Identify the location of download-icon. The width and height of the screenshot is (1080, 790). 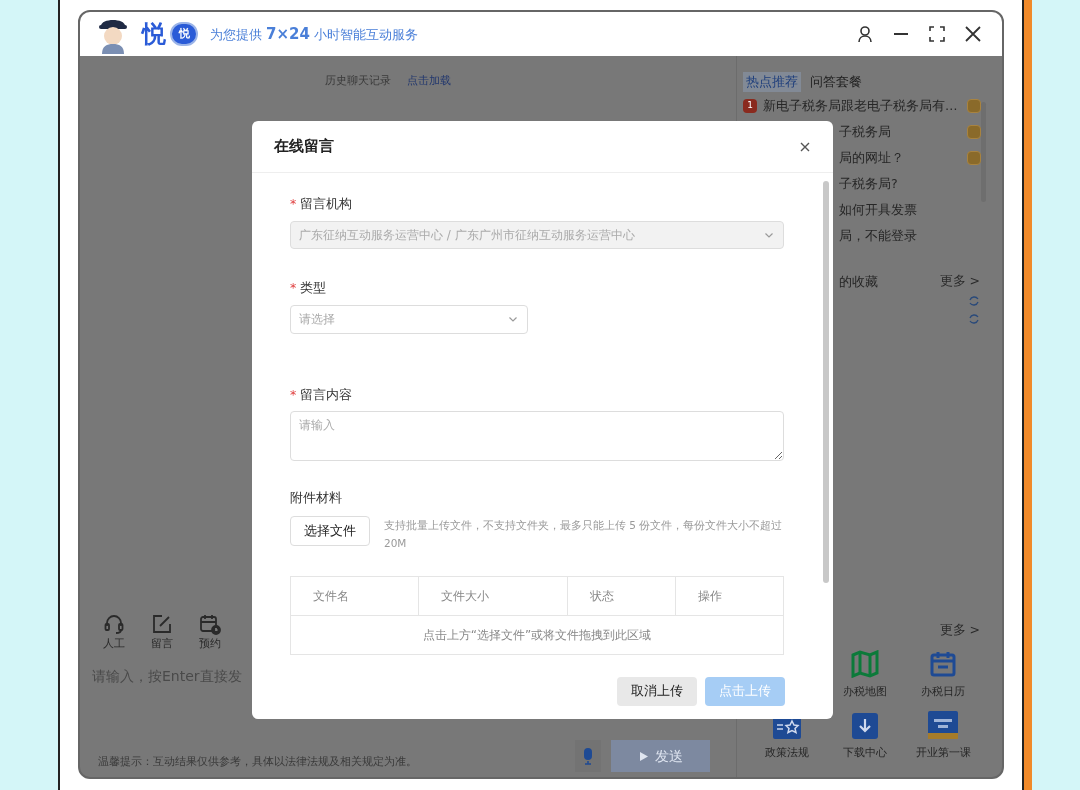
(865, 725).